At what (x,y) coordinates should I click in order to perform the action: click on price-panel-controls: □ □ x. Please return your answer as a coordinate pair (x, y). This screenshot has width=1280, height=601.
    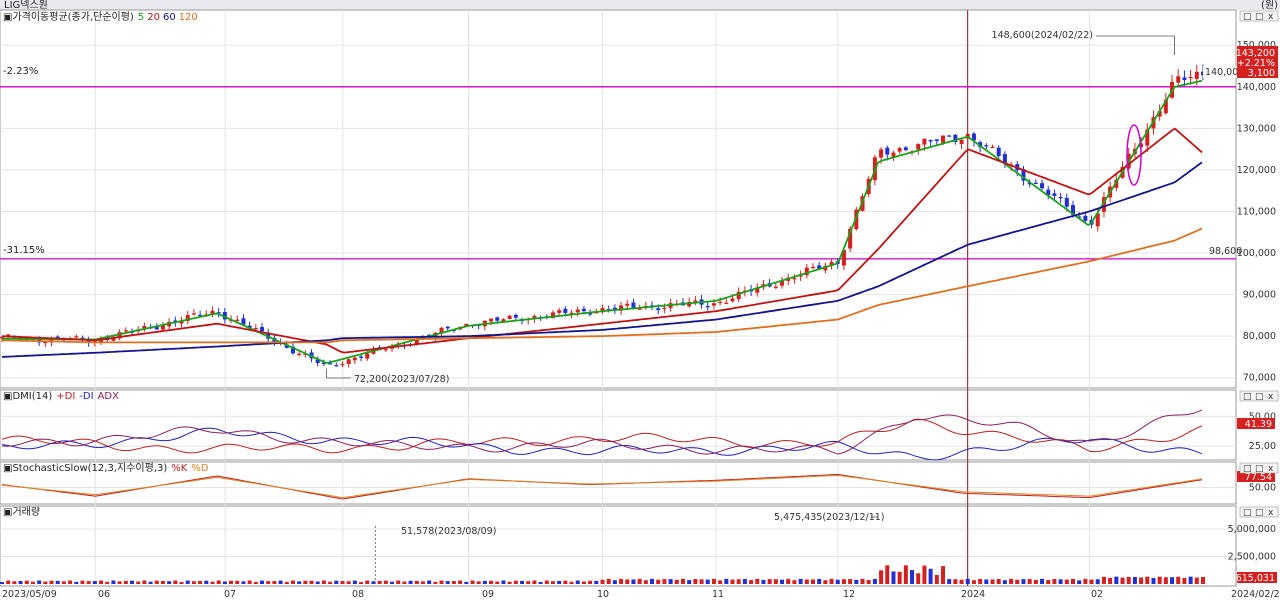
    Looking at the image, I should click on (1259, 16).